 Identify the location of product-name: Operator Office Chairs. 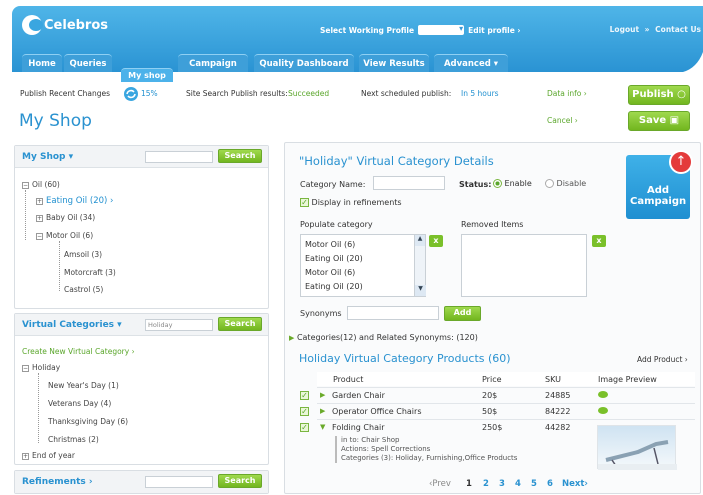
(376, 411).